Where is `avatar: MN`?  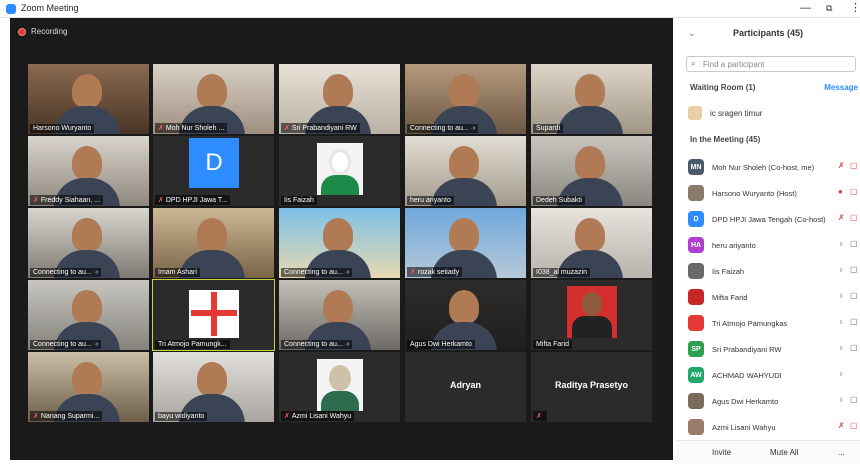
avatar: MN is located at coordinates (696, 167).